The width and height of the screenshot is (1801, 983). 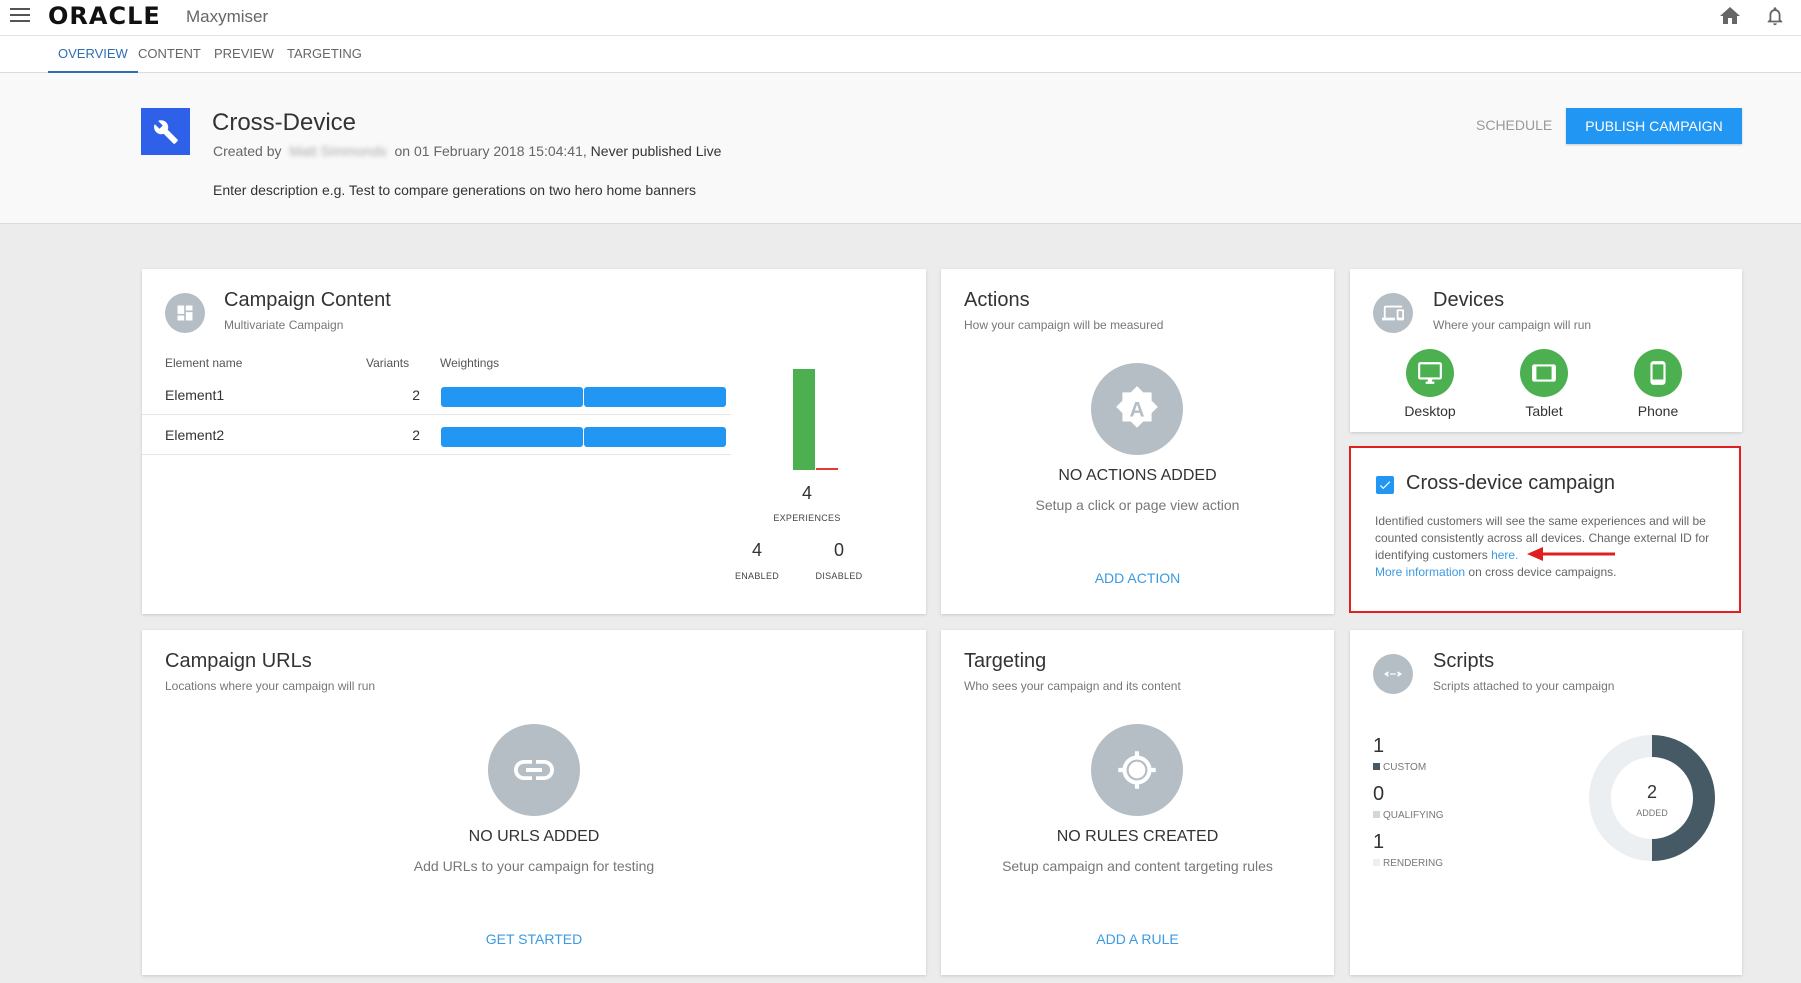 I want to click on empty-state-subtitle: Add URLs to your campaign for testing, so click(x=534, y=866).